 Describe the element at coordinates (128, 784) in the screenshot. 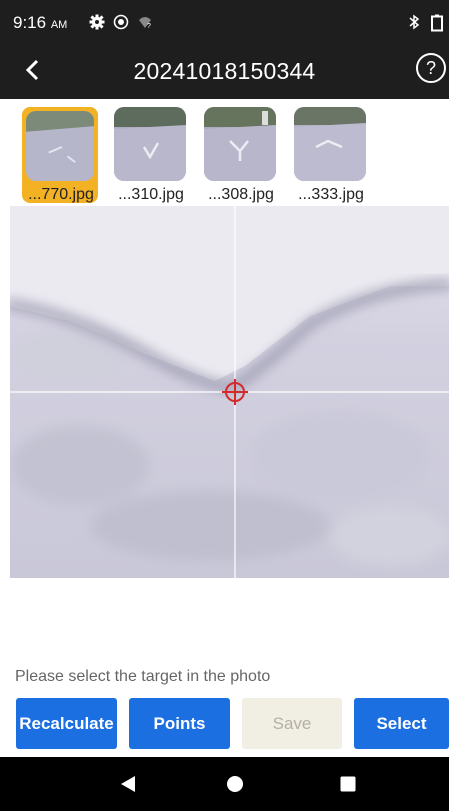

I see `back-triangle-icon` at that location.